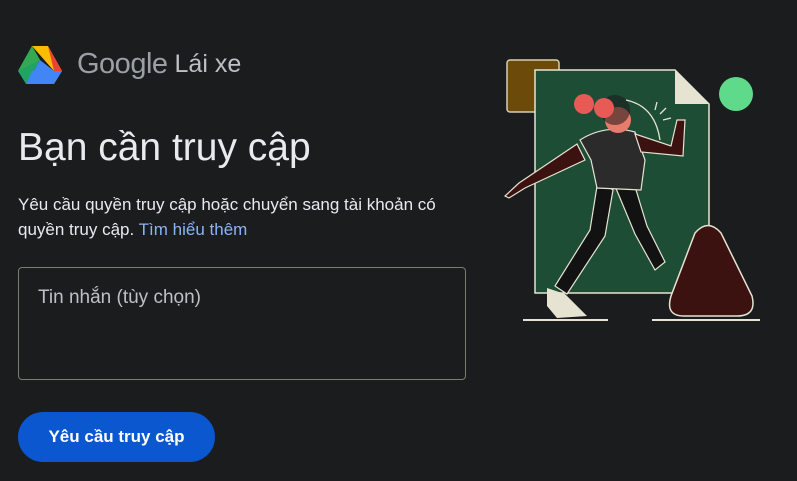  What do you see at coordinates (116, 437) in the screenshot?
I see `request-access-button: Yêu cầu truy cập` at bounding box center [116, 437].